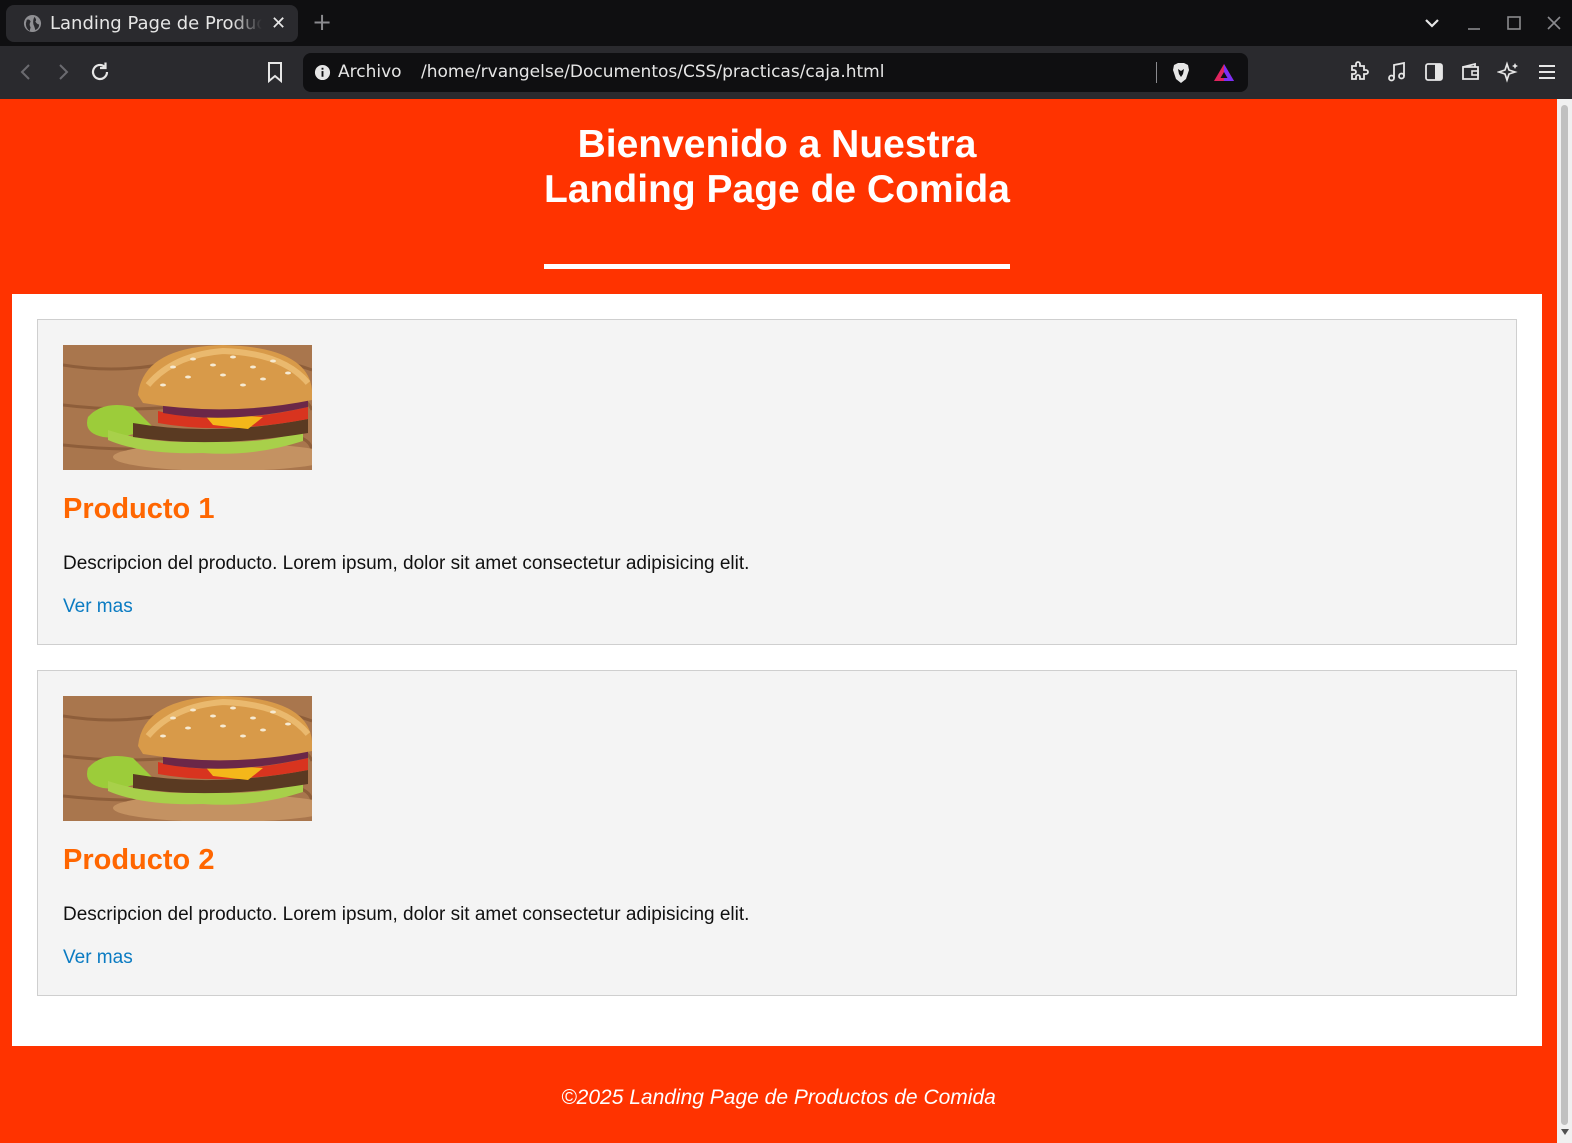 The width and height of the screenshot is (1572, 1143). What do you see at coordinates (777, 266) in the screenshot?
I see `title-underline` at bounding box center [777, 266].